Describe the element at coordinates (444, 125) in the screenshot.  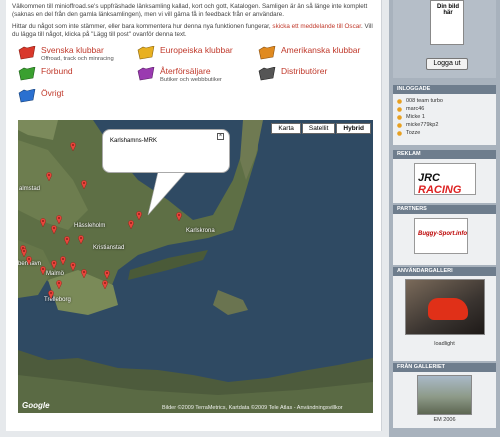
I see `online-user: micke779kp2` at that location.